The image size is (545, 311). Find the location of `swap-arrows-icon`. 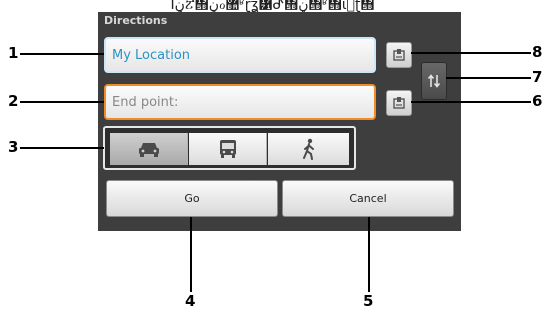

swap-arrows-icon is located at coordinates (434, 81).